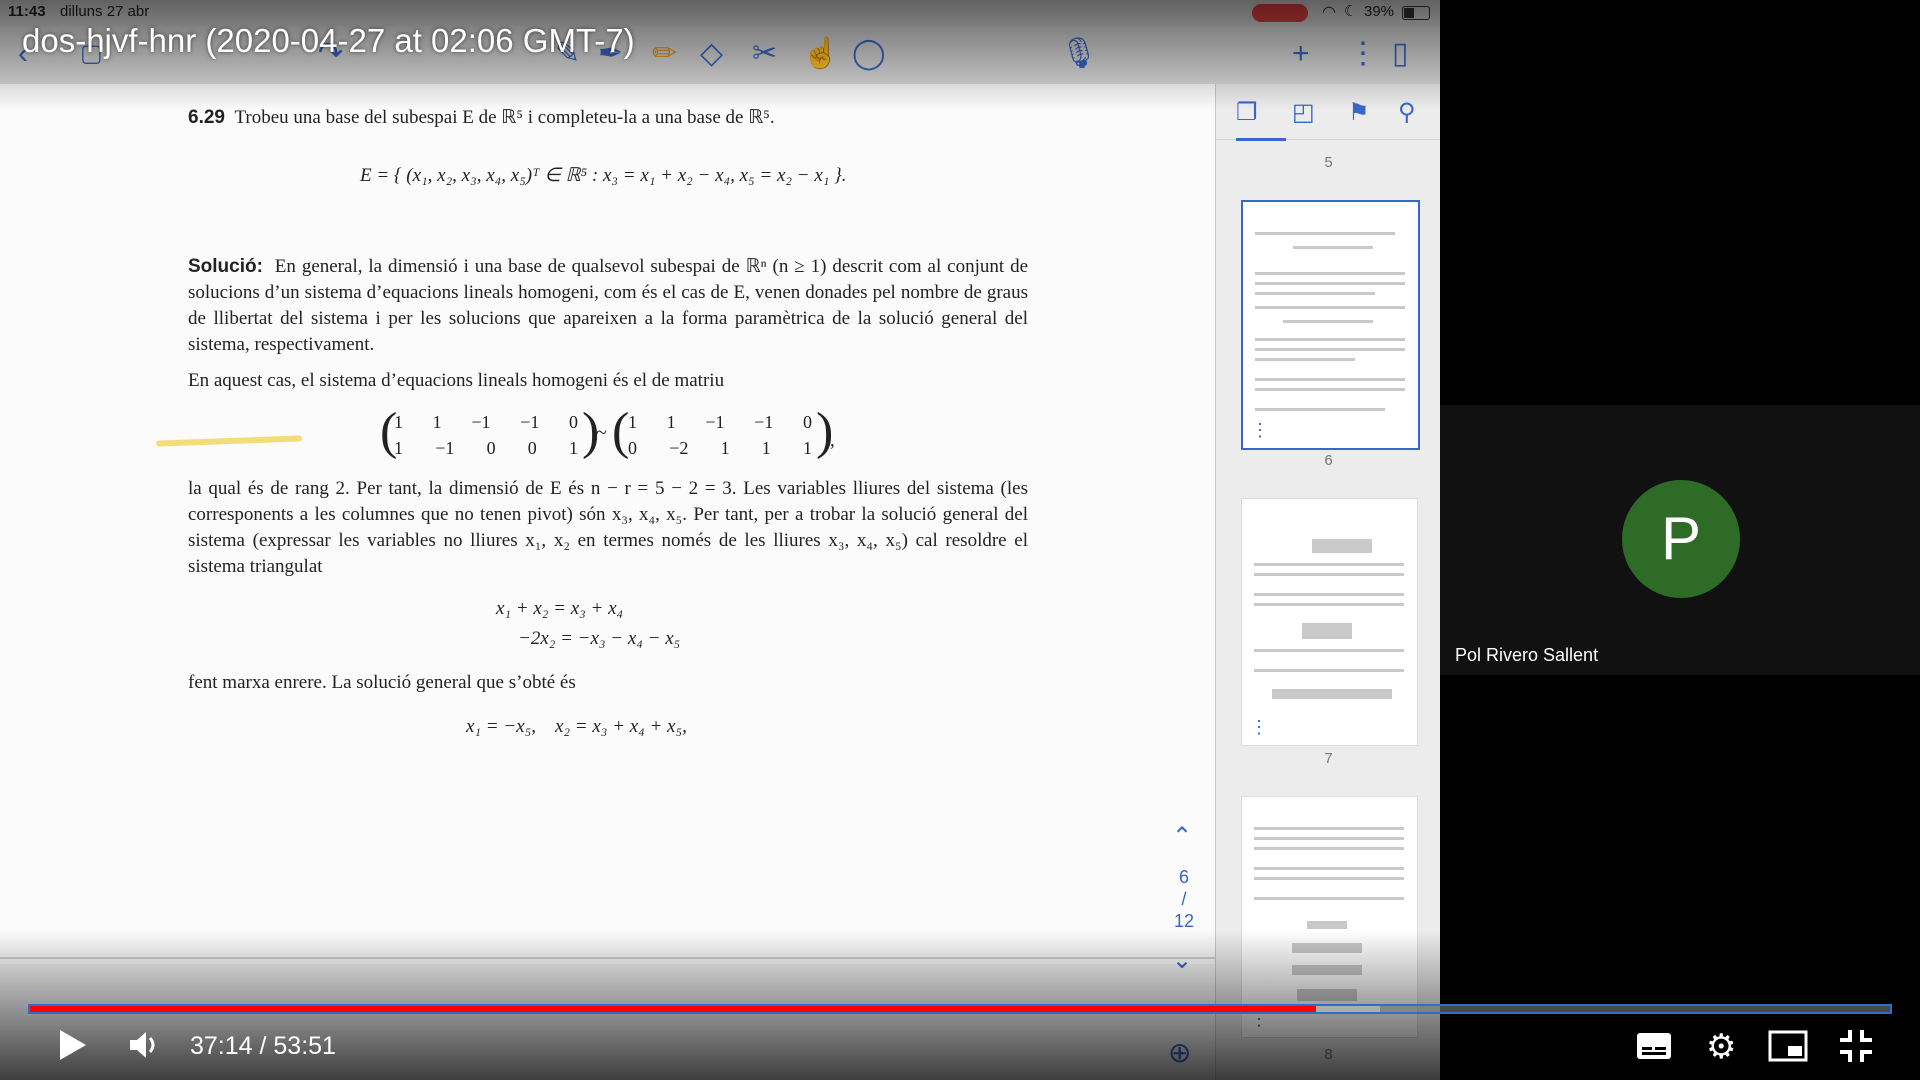 Image resolution: width=1920 pixels, height=1080 pixels. I want to click on thumbnail-sidebar: ❐ ◰ ⚑ ⚲ 5 ⋮ 6 ⋮ 7 ⋮ 8, so click(1327, 582).